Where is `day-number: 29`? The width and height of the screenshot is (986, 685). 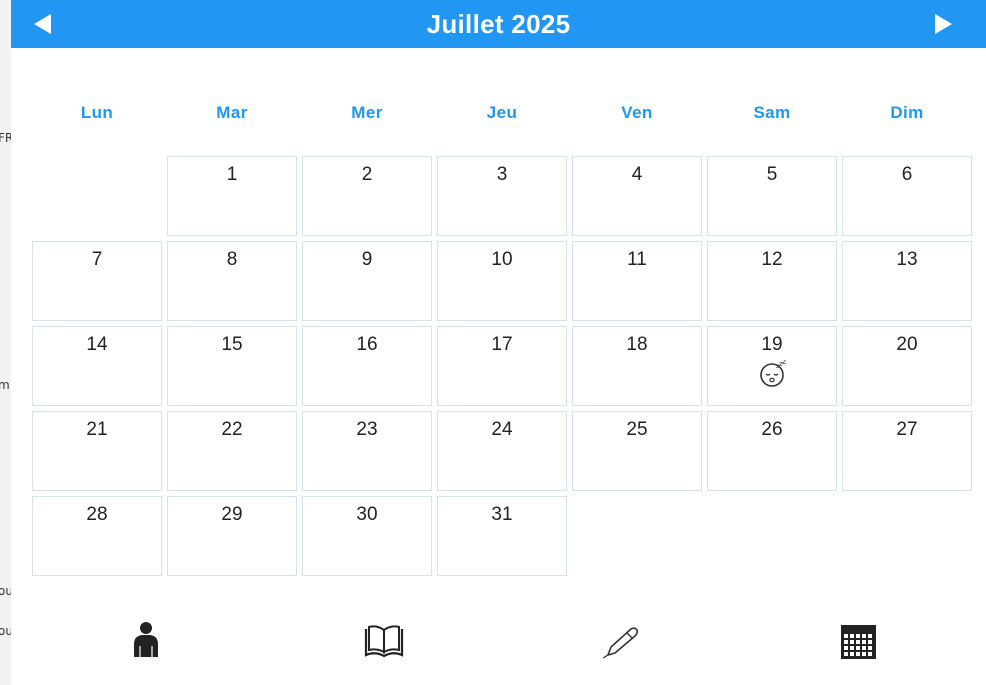
day-number: 29 is located at coordinates (232, 514).